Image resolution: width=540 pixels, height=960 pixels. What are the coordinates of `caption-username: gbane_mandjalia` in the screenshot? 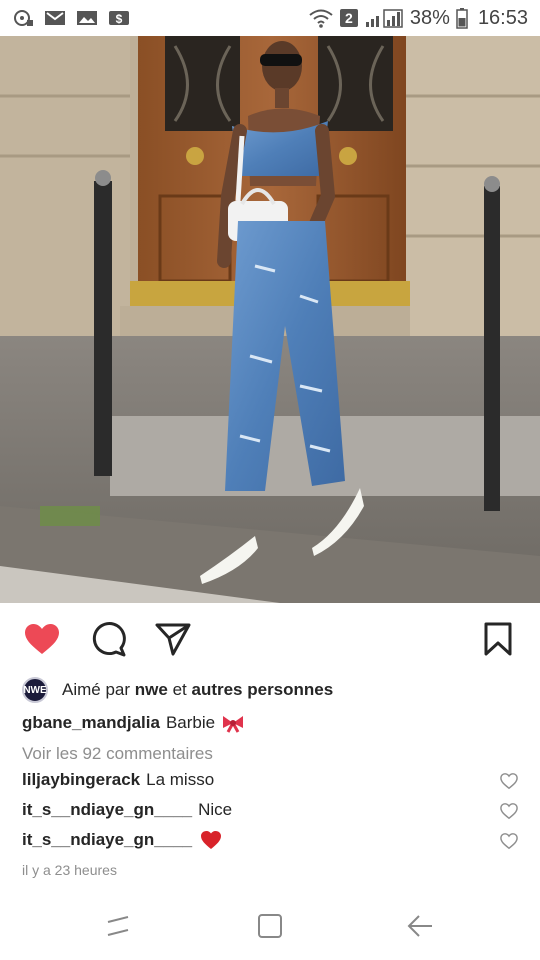 It's located at (91, 723).